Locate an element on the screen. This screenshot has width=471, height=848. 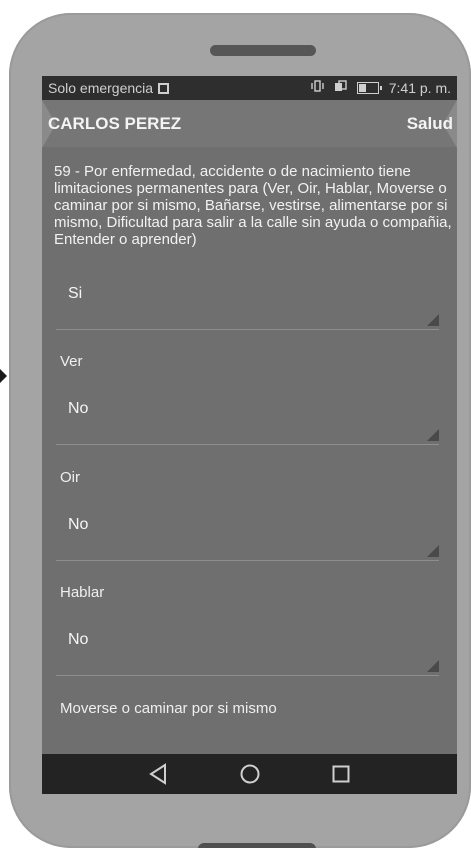
home-icon is located at coordinates (250, 774).